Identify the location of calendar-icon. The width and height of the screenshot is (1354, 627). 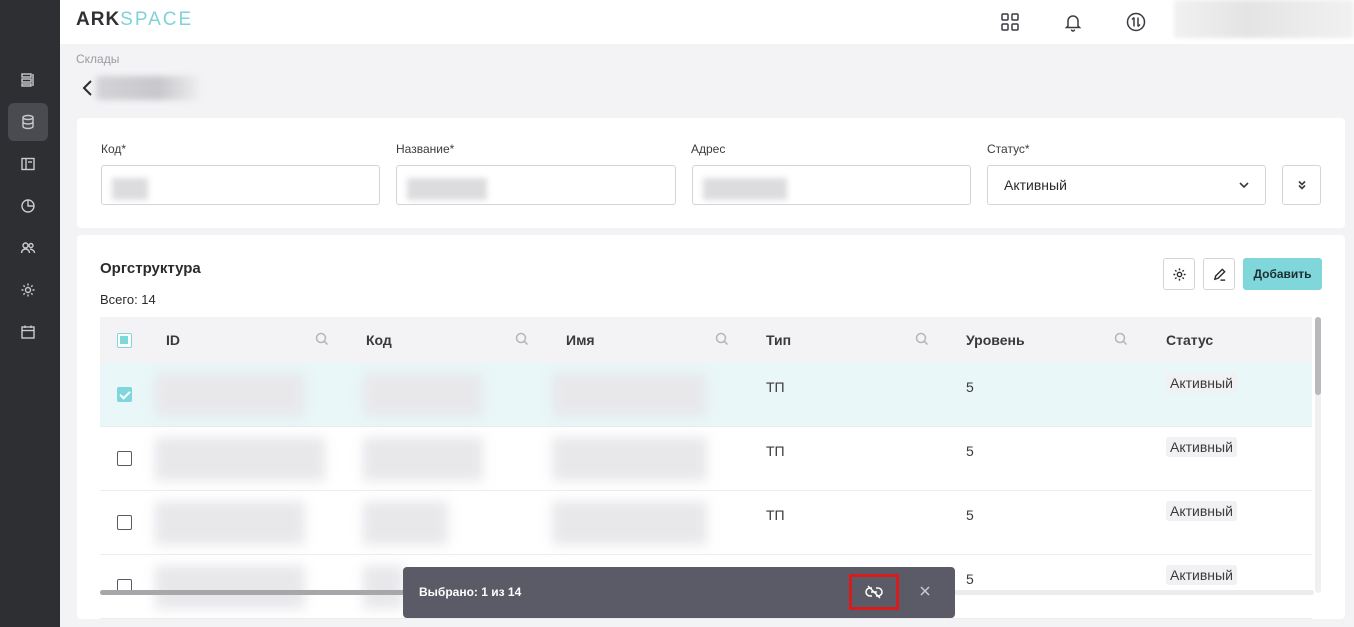
(28, 332).